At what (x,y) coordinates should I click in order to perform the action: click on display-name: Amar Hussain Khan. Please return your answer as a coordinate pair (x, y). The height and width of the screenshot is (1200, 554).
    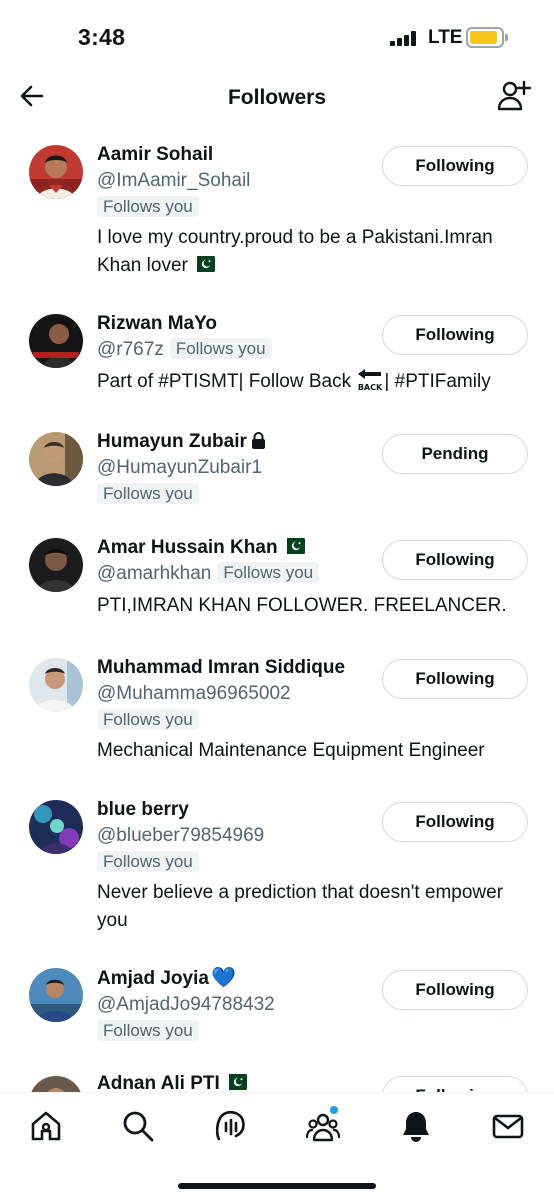
    Looking at the image, I should click on (187, 547).